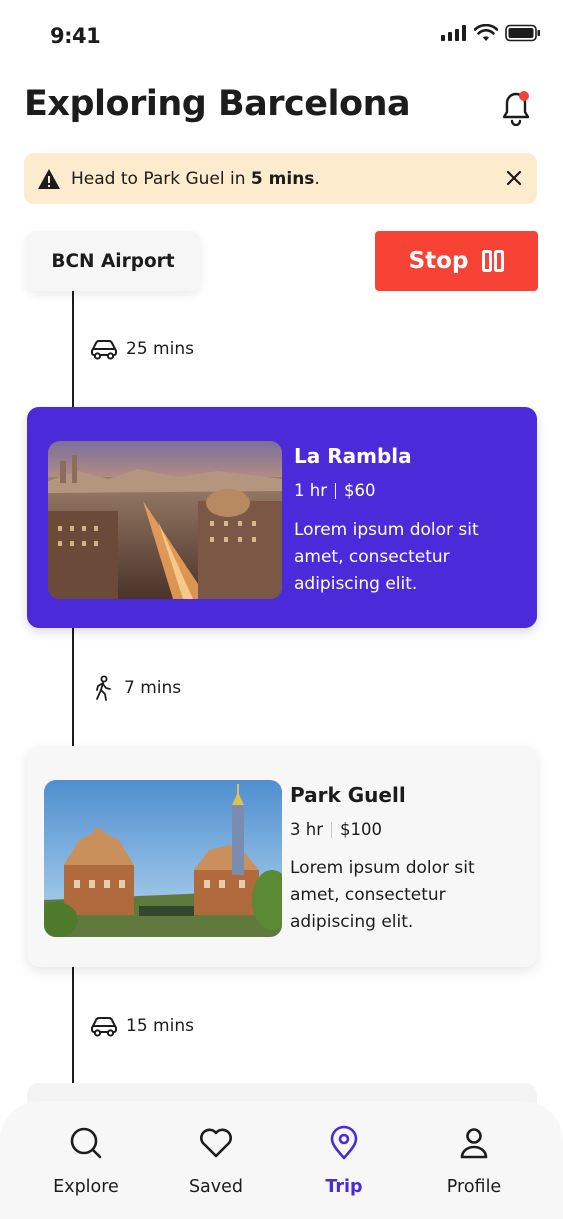  Describe the element at coordinates (217, 104) in the screenshot. I see `page-title: Exploring Barcelona` at that location.